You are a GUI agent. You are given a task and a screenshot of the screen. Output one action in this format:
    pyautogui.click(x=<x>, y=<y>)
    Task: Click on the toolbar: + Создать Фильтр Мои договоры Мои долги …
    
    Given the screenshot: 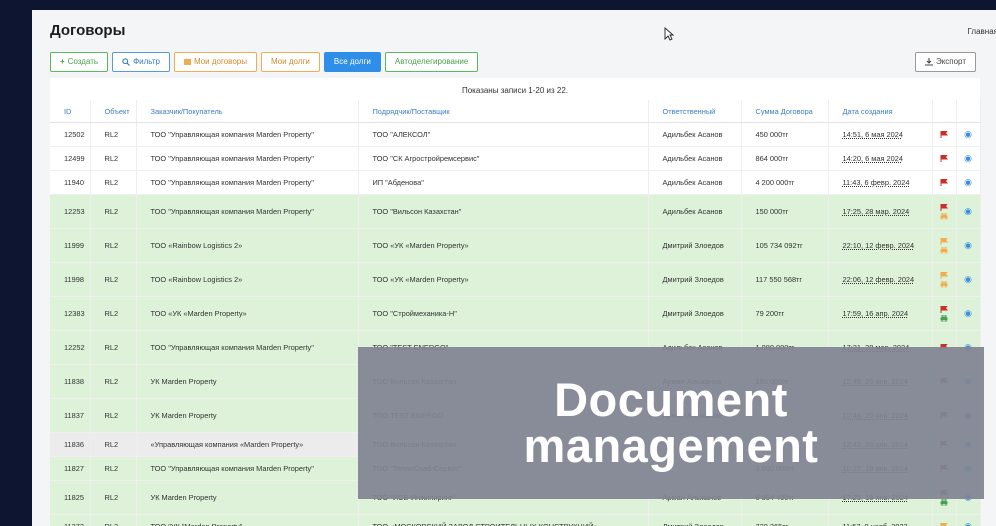 What is the action you would take?
    pyautogui.click(x=264, y=62)
    